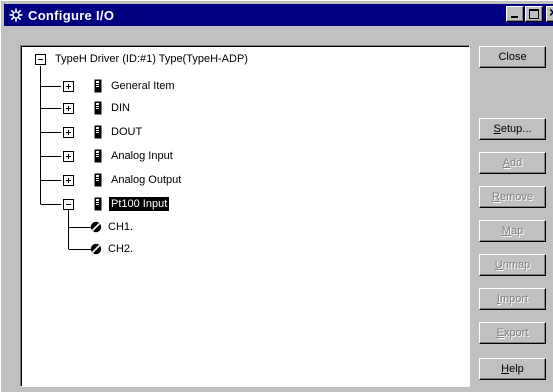 The height and width of the screenshot is (392, 553). Describe the element at coordinates (71, 15) in the screenshot. I see `window-title: Configure I/O` at that location.